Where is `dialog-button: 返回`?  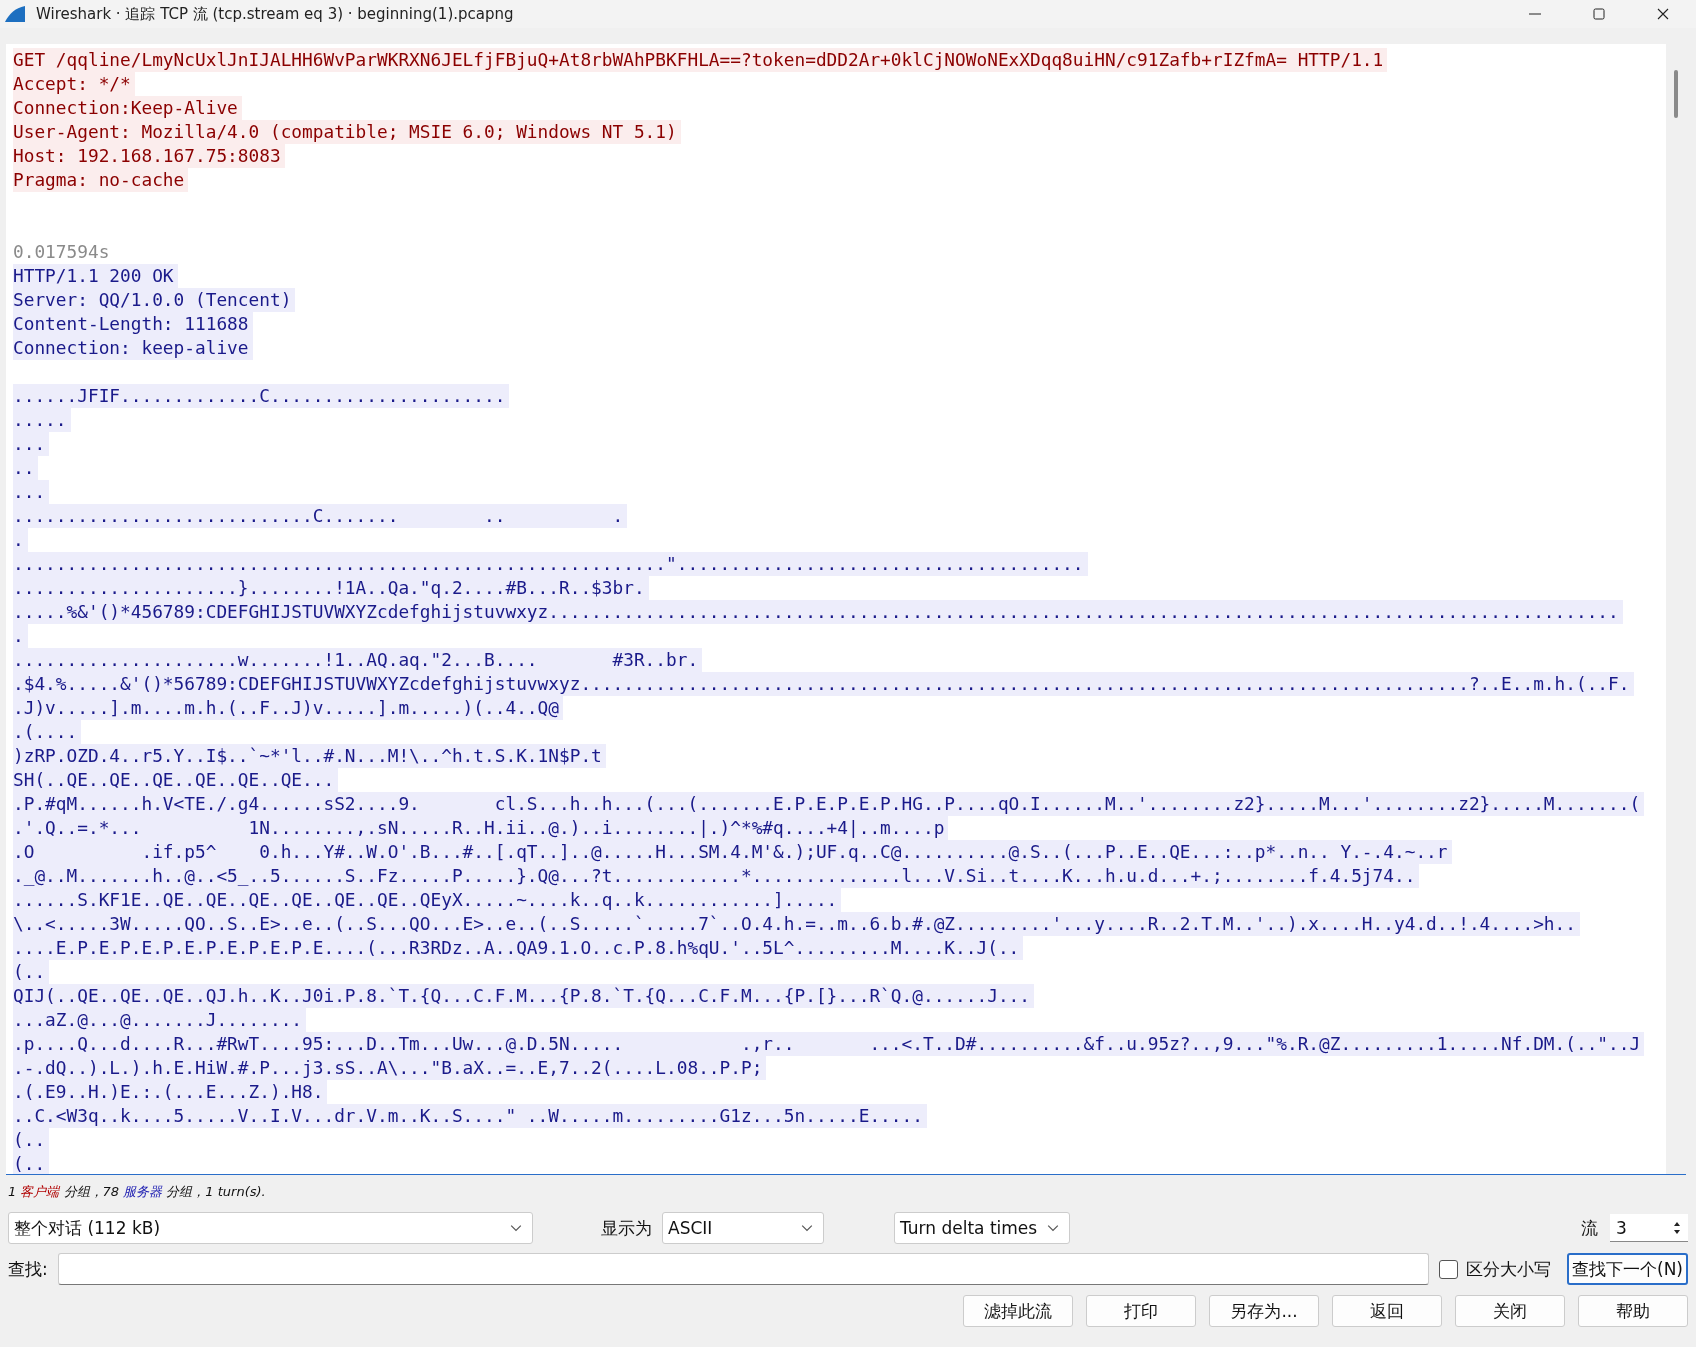 dialog-button: 返回 is located at coordinates (1387, 1311).